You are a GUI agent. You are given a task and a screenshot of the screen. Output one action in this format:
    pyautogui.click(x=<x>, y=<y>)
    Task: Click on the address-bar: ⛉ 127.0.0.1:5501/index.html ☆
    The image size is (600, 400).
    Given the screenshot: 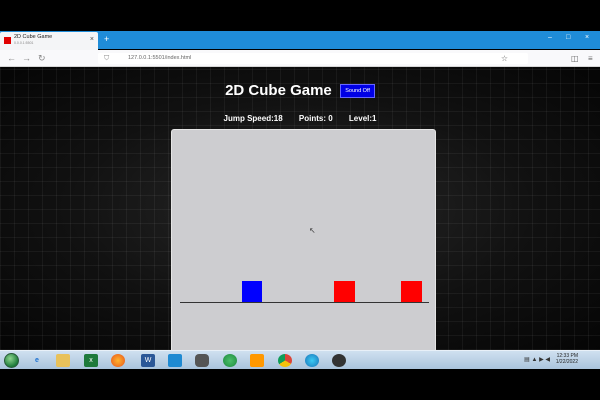 What is the action you would take?
    pyautogui.click(x=313, y=58)
    